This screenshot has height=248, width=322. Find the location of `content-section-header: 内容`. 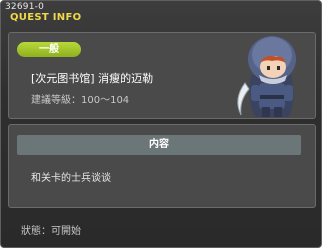

content-section-header: 内容 is located at coordinates (159, 145).